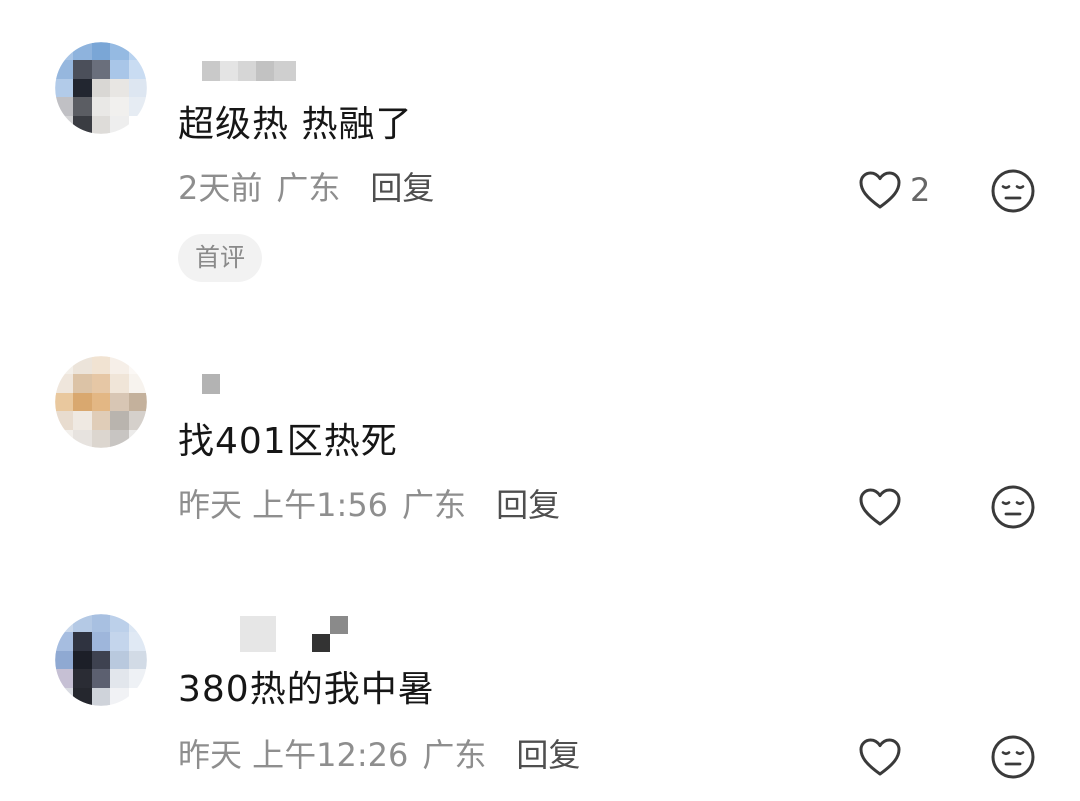 This screenshot has width=1080, height=801. What do you see at coordinates (880, 757) in the screenshot?
I see `heart-outline-icon` at bounding box center [880, 757].